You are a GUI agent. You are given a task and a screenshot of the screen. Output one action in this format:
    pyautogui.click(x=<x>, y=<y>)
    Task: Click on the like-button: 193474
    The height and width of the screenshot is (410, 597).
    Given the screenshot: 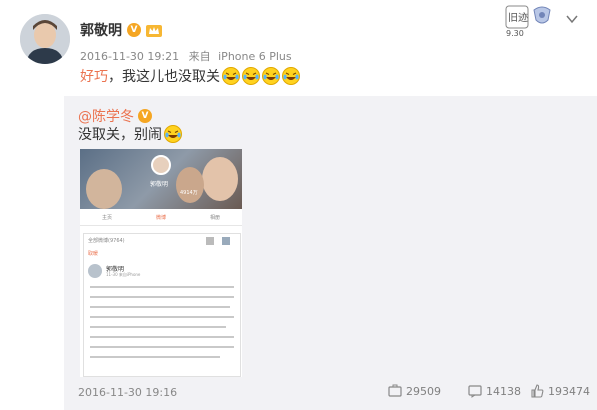 What is the action you would take?
    pyautogui.click(x=560, y=391)
    